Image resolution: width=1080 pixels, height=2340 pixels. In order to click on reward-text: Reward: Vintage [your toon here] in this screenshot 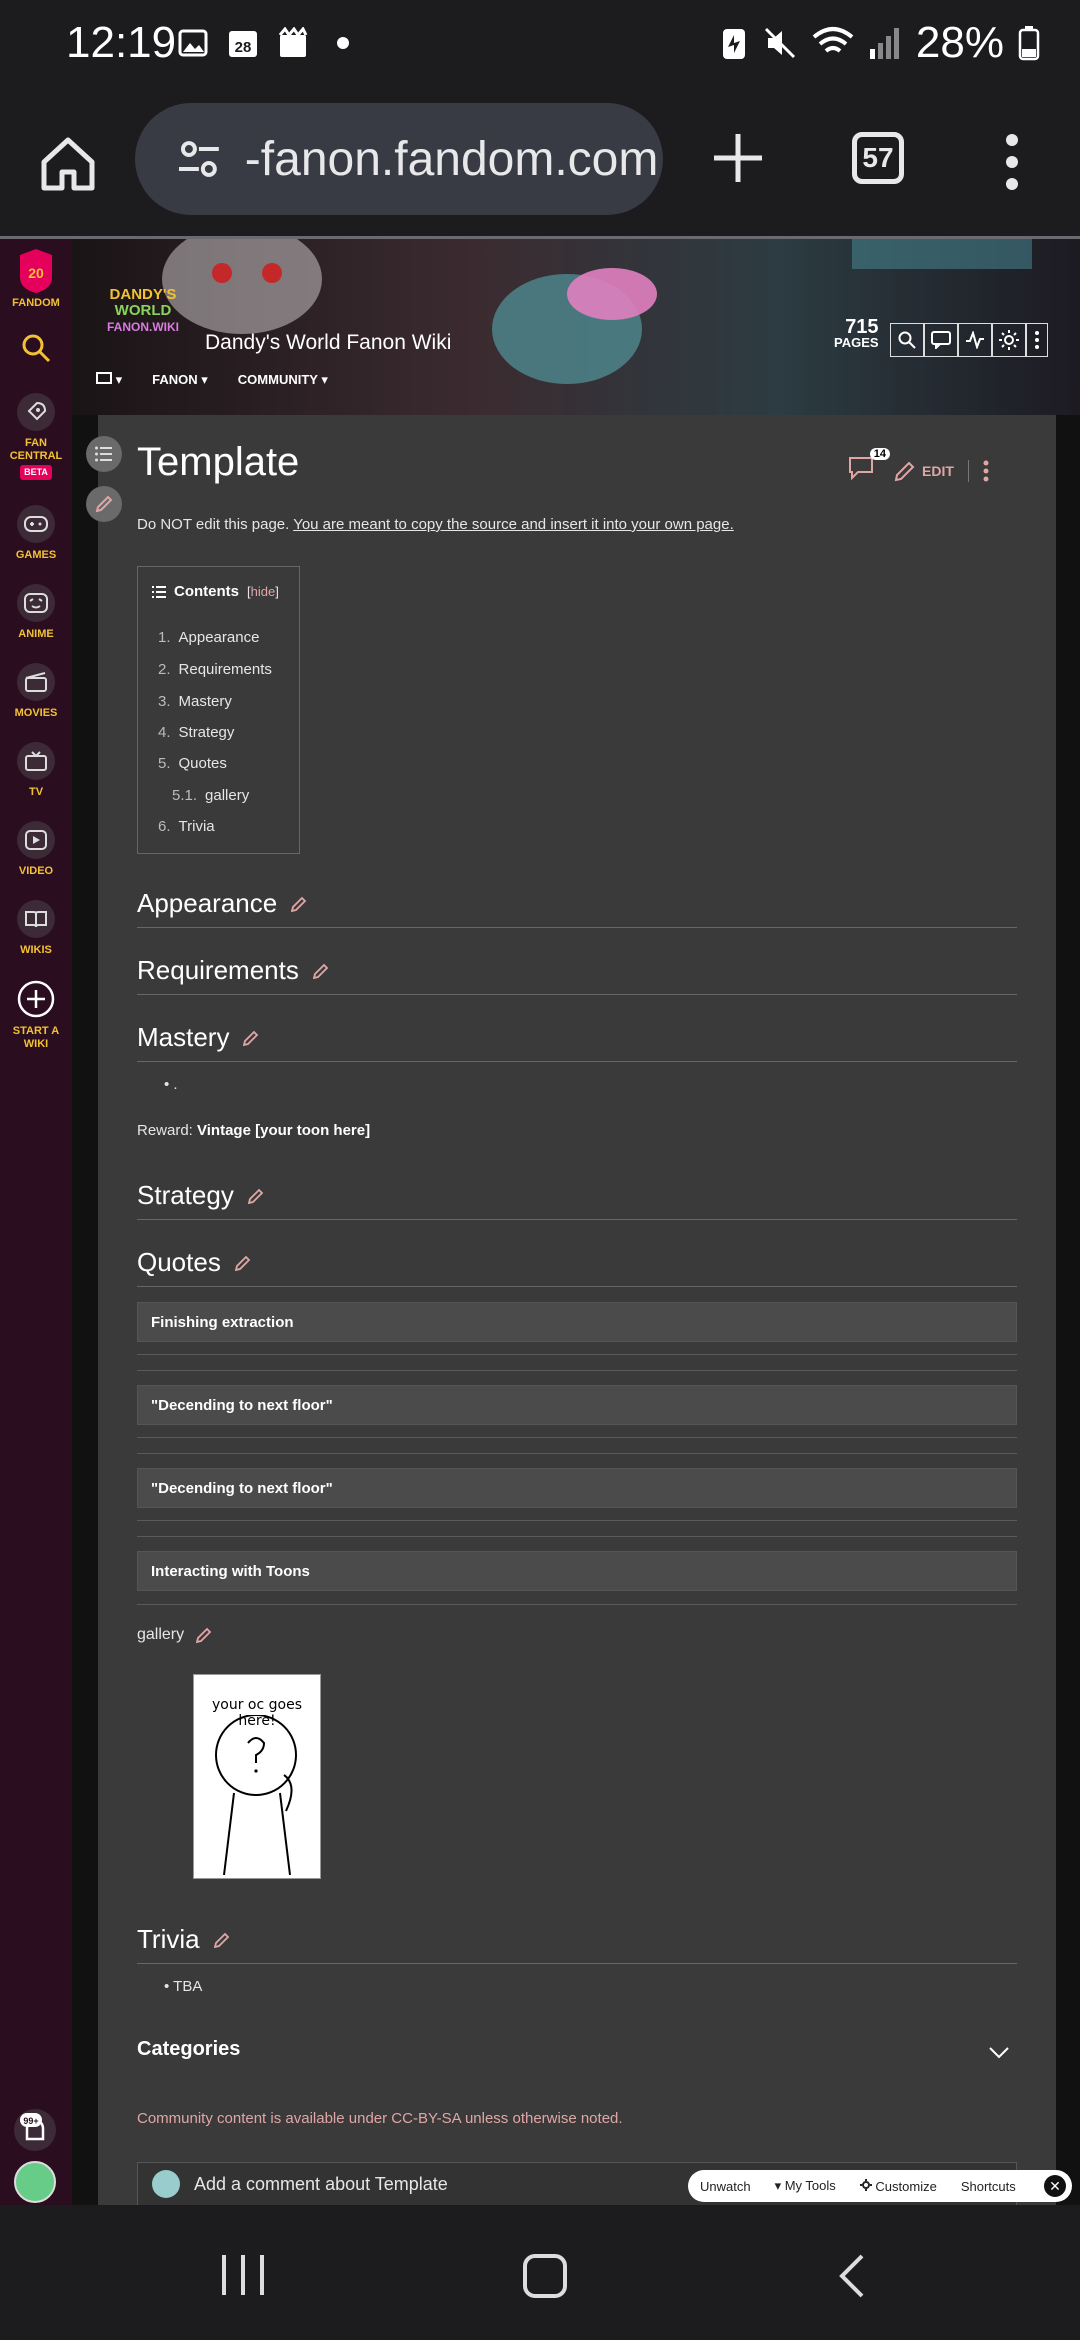, I will do `click(253, 1130)`.